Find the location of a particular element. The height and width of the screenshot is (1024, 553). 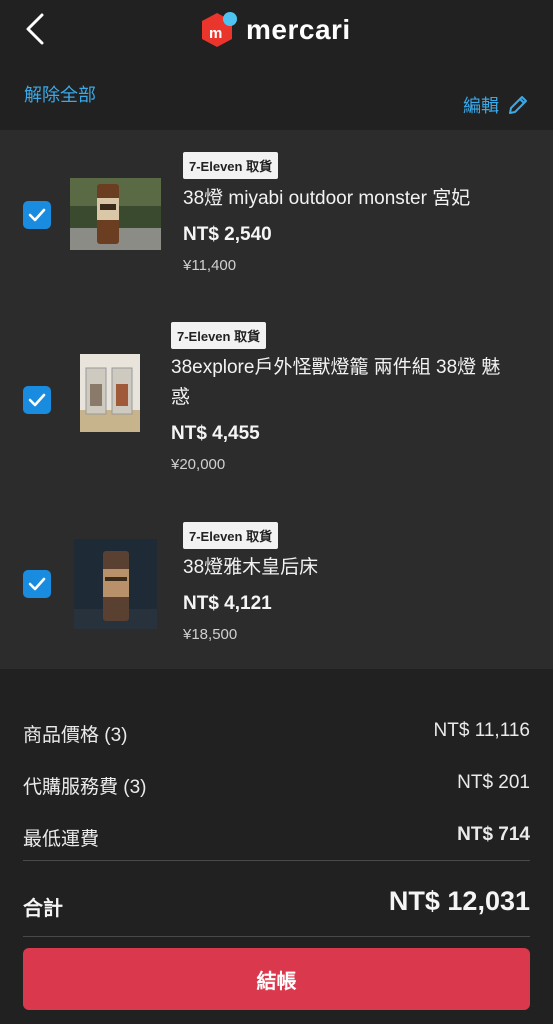

back-button is located at coordinates (37, 29).